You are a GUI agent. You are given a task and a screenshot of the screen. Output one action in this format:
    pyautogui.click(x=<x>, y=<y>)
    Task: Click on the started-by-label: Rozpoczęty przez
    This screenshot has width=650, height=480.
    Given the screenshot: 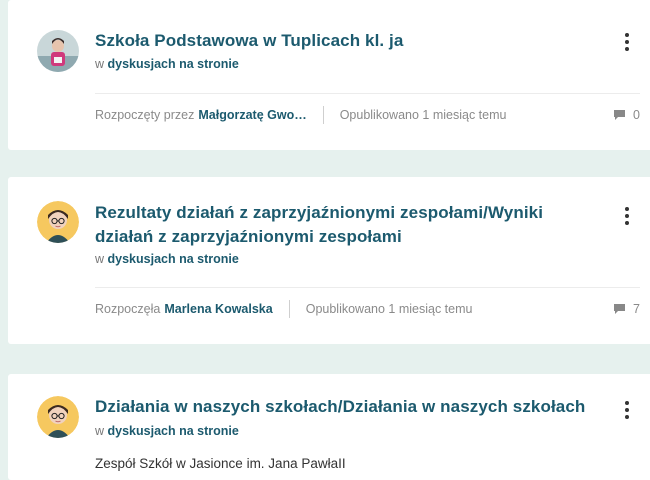 What is the action you would take?
    pyautogui.click(x=145, y=115)
    